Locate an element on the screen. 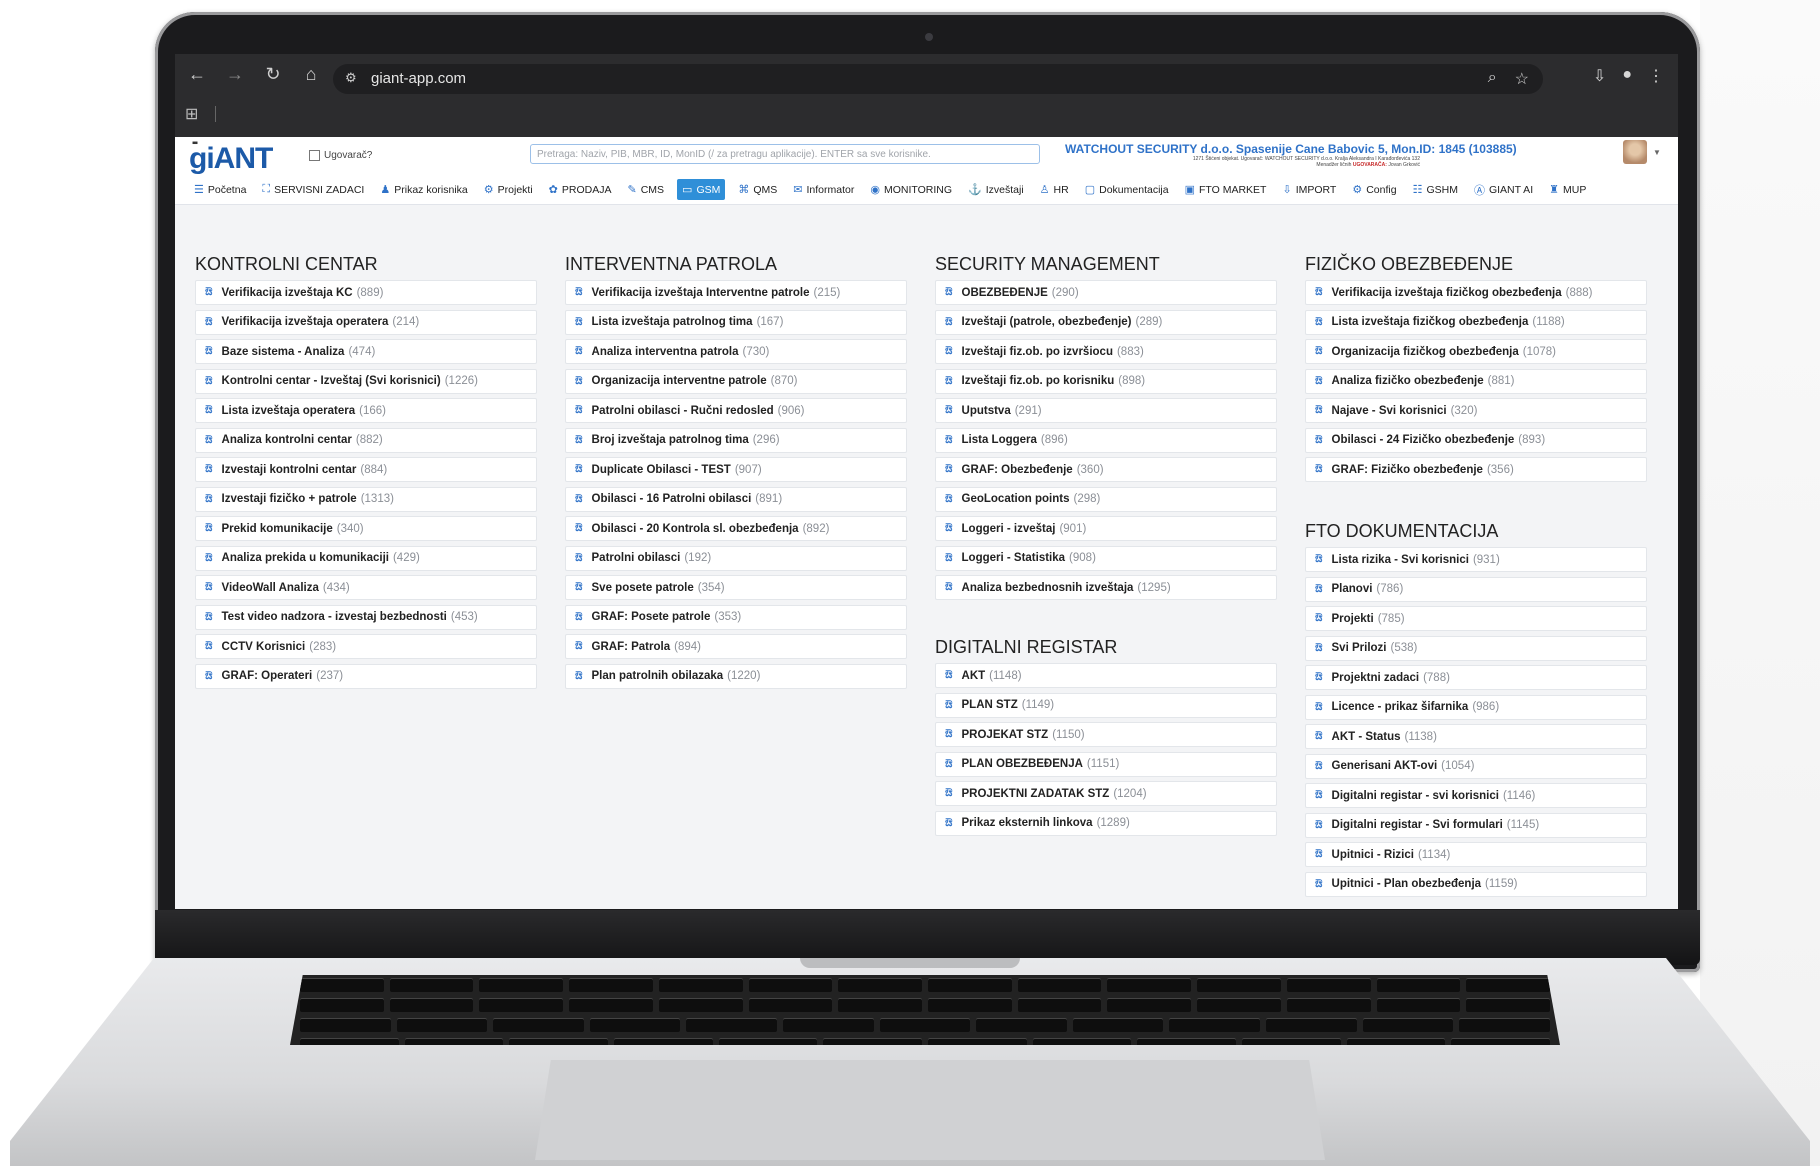 Image resolution: width=1820 pixels, height=1166 pixels. menu-item: ▭ GSM is located at coordinates (701, 189).